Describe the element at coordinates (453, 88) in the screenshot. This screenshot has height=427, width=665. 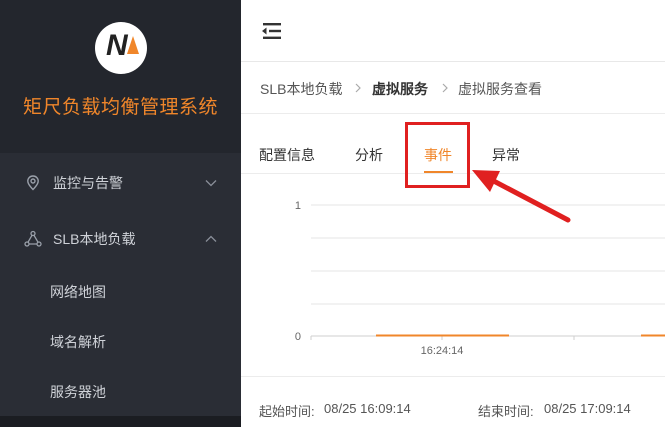
I see `breadcrumb: SLB本地负载 虚拟服务 虚拟服务查看` at that location.